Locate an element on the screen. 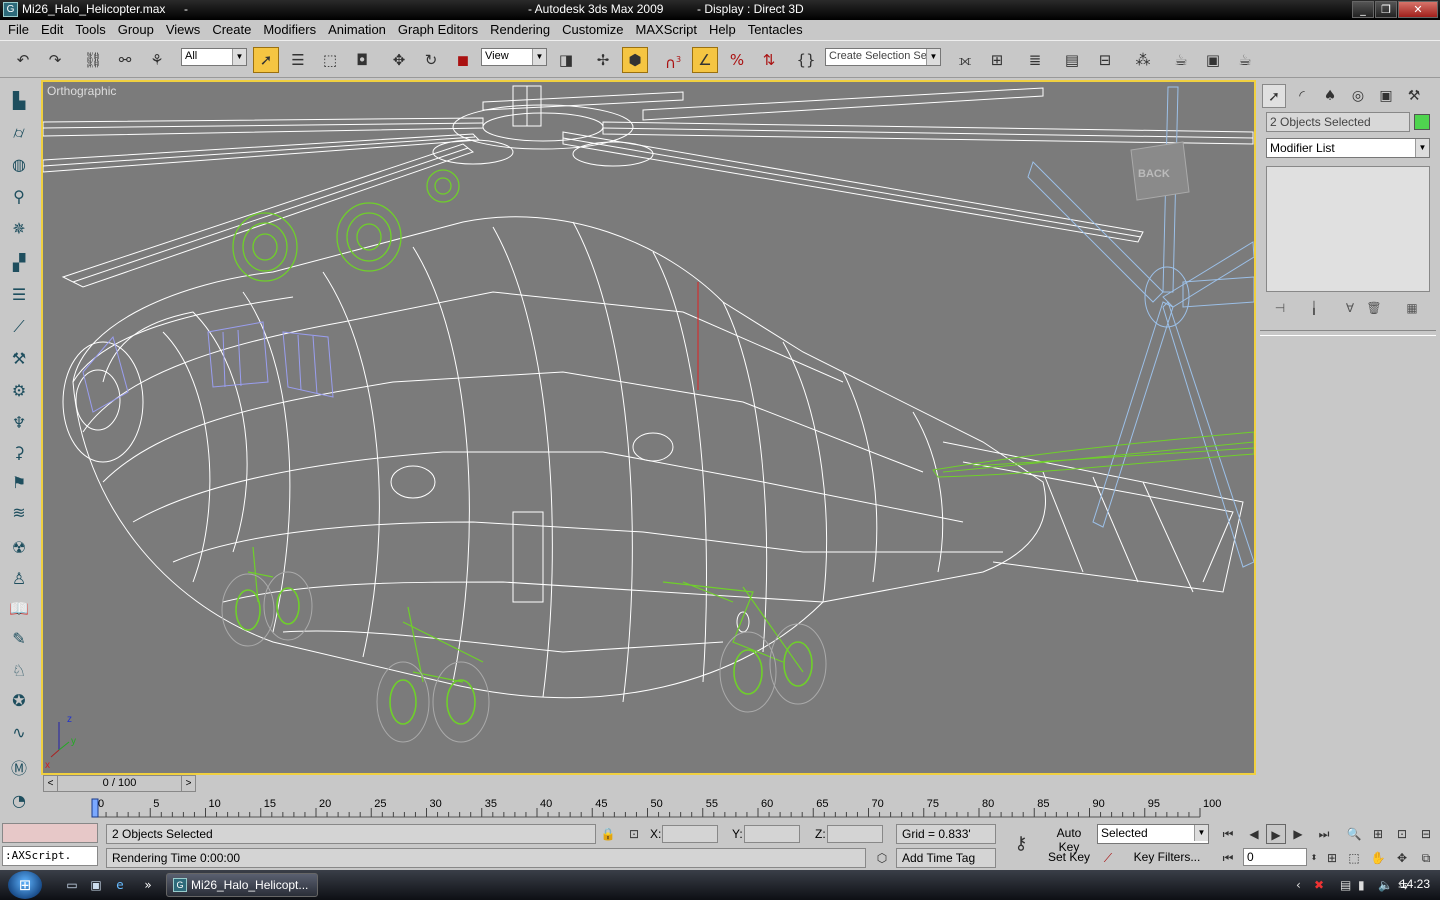 The image size is (1440, 900). create-cylinder-icon: ⌭ is located at coordinates (19, 133).